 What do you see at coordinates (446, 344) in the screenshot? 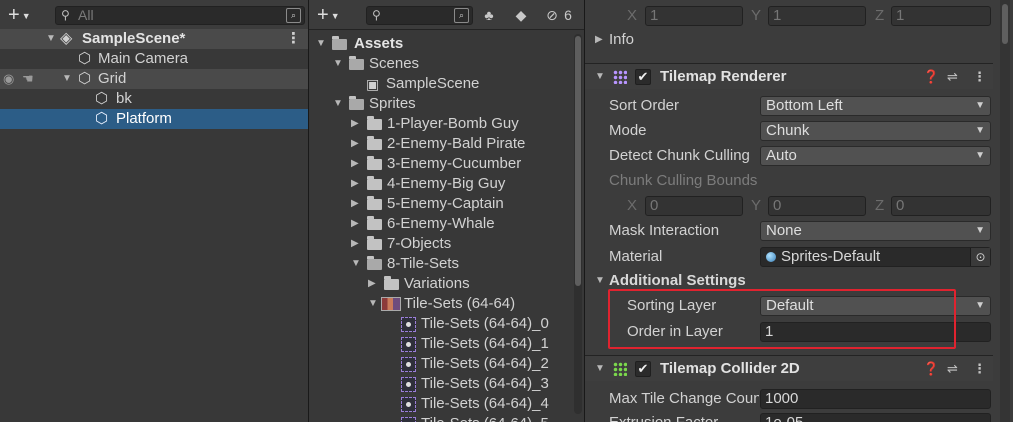
I see `project-item-sprite: Tile-Sets (64-64)_1` at bounding box center [446, 344].